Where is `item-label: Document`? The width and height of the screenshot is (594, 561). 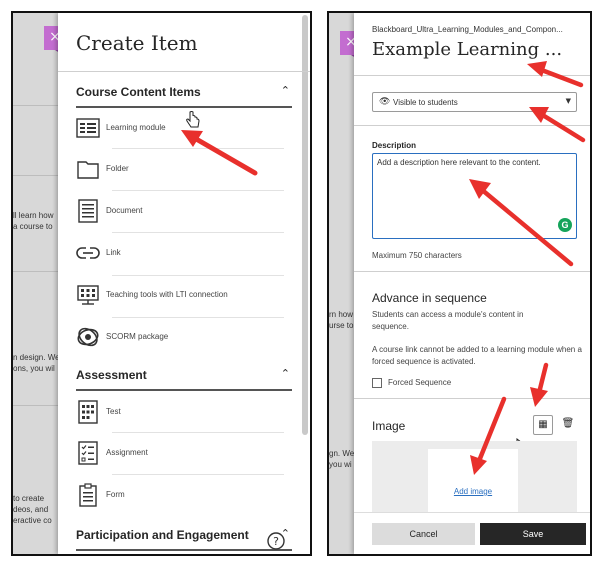 item-label: Document is located at coordinates (124, 210).